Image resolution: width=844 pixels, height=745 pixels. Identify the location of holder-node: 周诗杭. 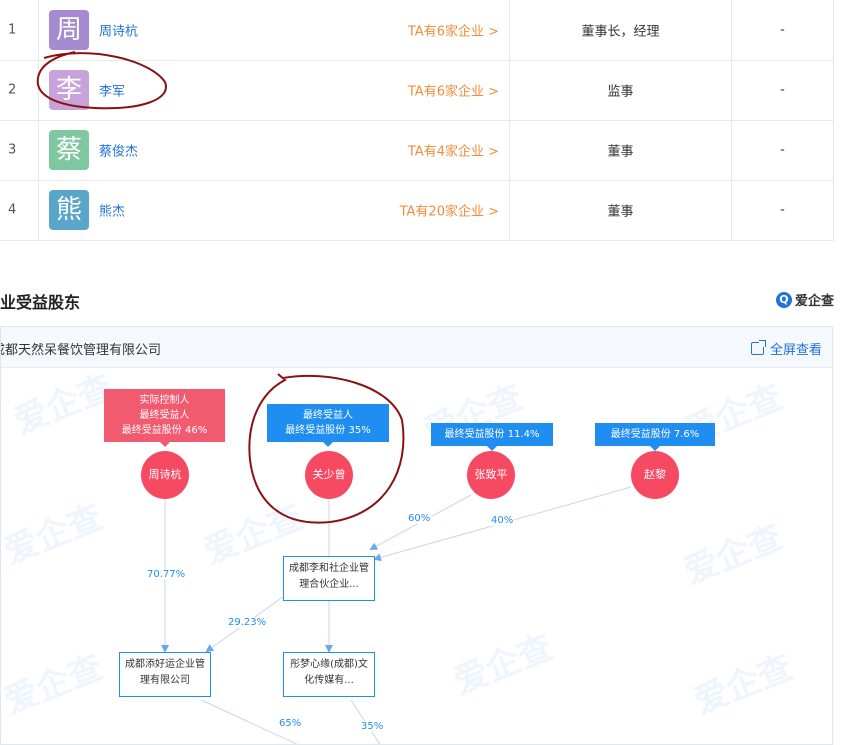
(165, 475).